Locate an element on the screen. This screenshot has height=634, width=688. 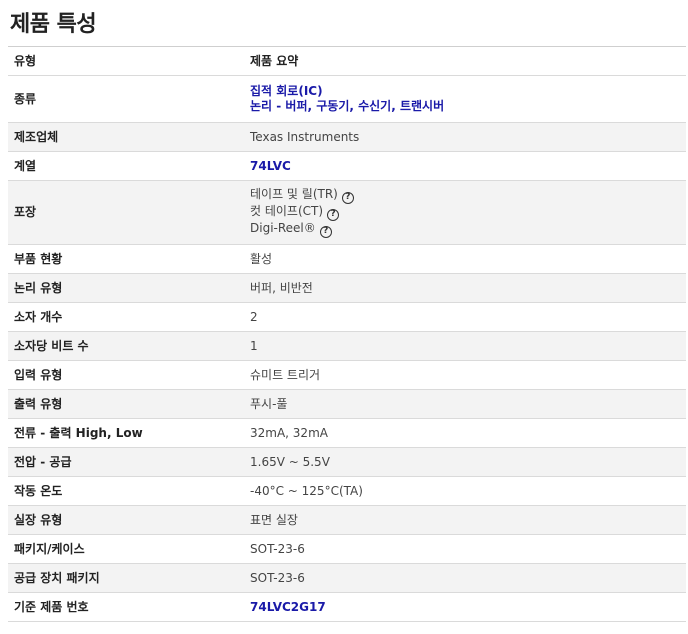
table-row-output-type: 출력 유형 푸시-풀 is located at coordinates (347, 404).